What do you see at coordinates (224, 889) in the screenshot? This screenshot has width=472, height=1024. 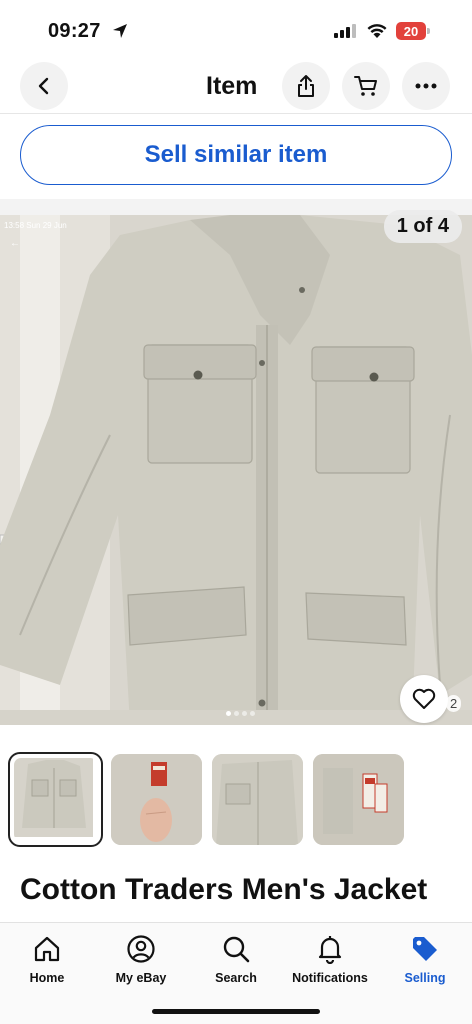 I see `item-title: Cotton Traders Men's Jacket` at bounding box center [224, 889].